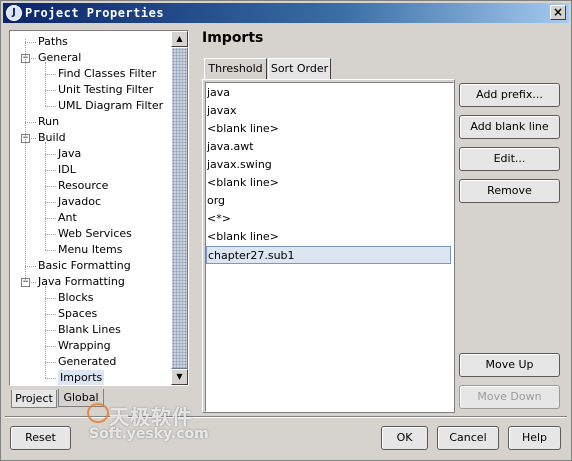 Image resolution: width=572 pixels, height=461 pixels. What do you see at coordinates (75, 298) in the screenshot?
I see `tree-item: Blocks` at bounding box center [75, 298].